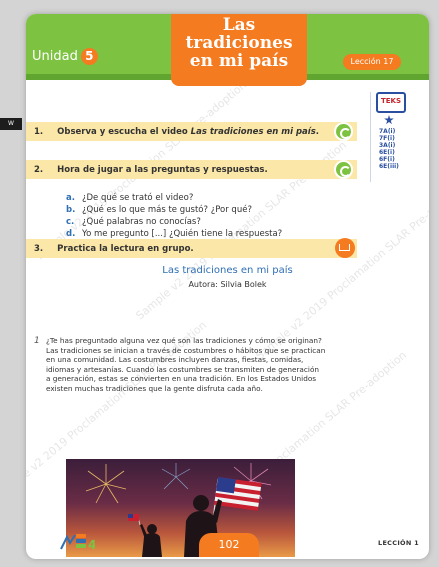 This screenshot has width=439, height=567. What do you see at coordinates (317, 131) in the screenshot?
I see `instruction-text-end: .` at bounding box center [317, 131].